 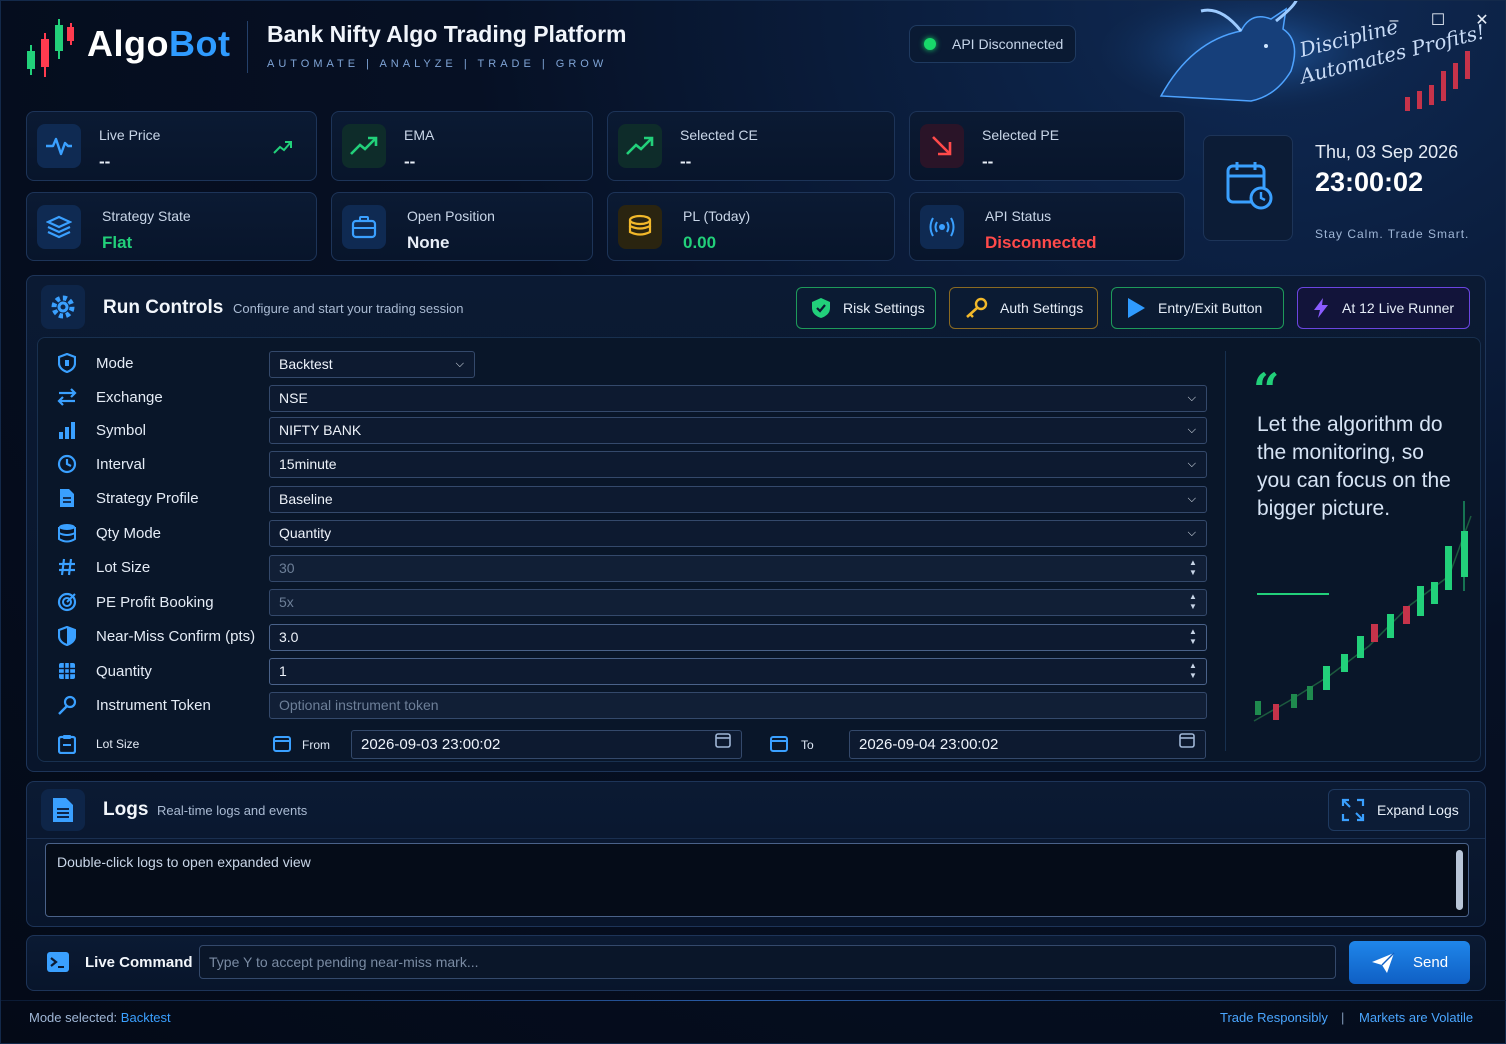 What do you see at coordinates (247, 47) in the screenshot?
I see `header-divider` at bounding box center [247, 47].